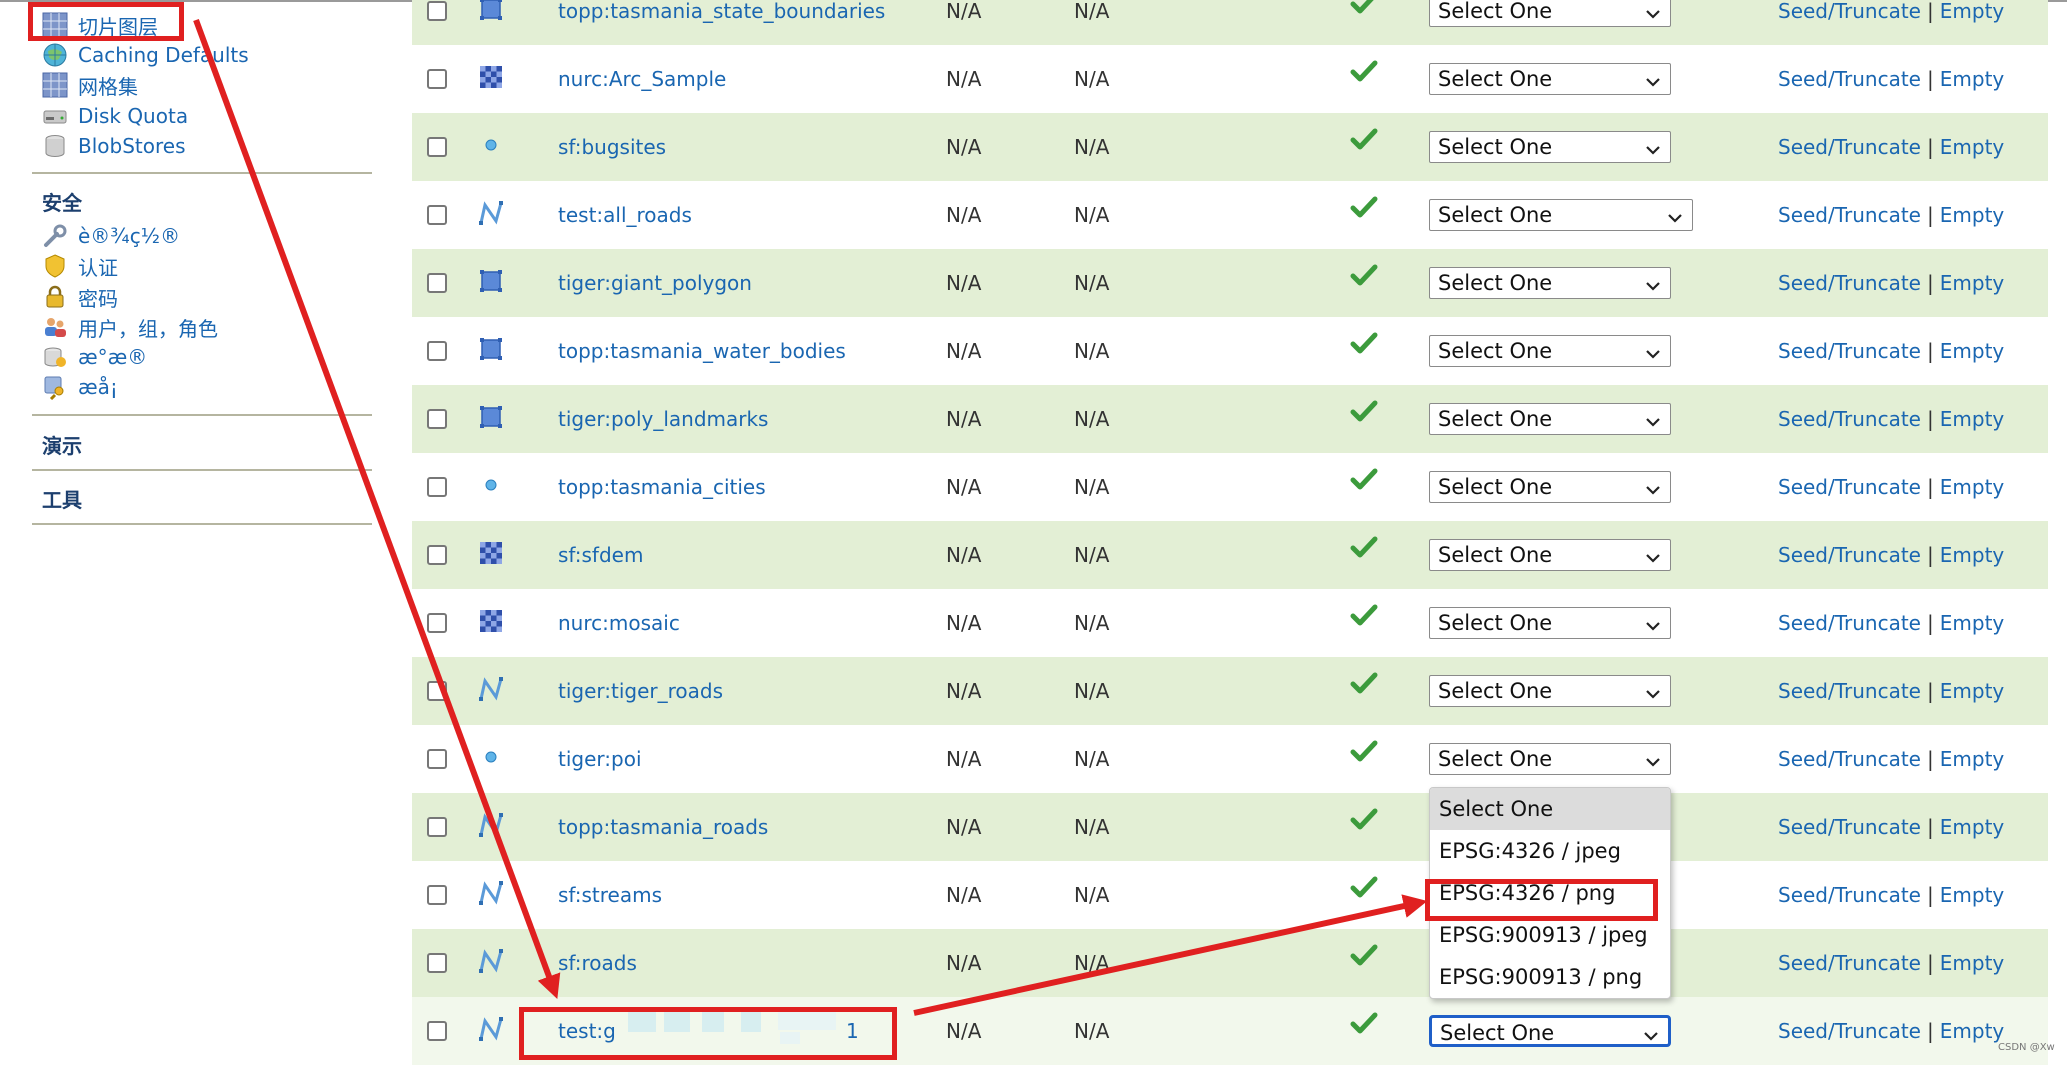  Describe the element at coordinates (1170, 955) in the screenshot. I see `arrow-row-to-option` at that location.